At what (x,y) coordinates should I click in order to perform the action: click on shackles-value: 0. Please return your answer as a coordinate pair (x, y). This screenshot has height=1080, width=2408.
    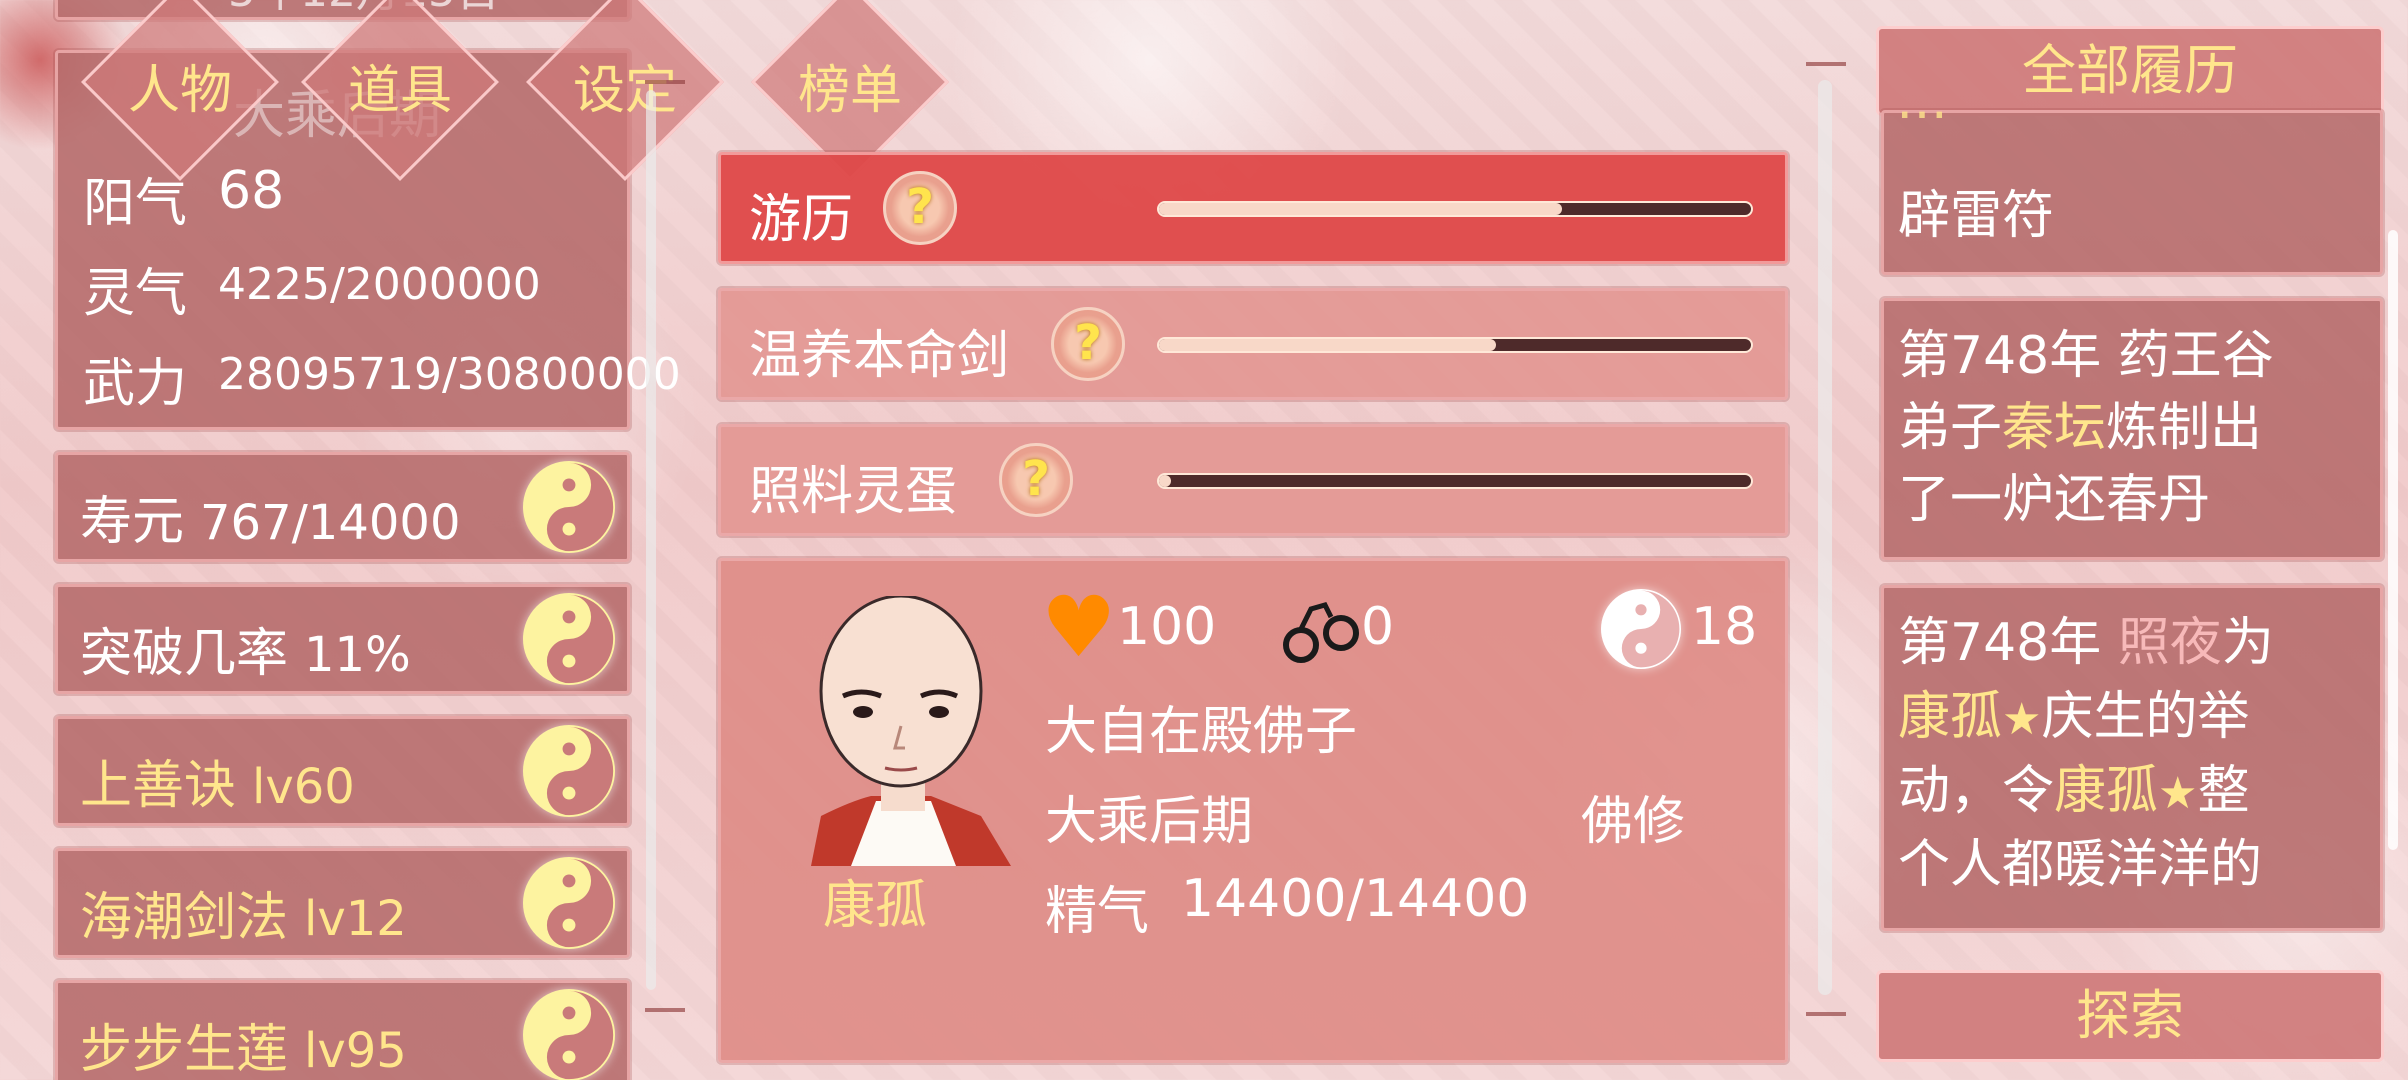
    Looking at the image, I should click on (1378, 627).